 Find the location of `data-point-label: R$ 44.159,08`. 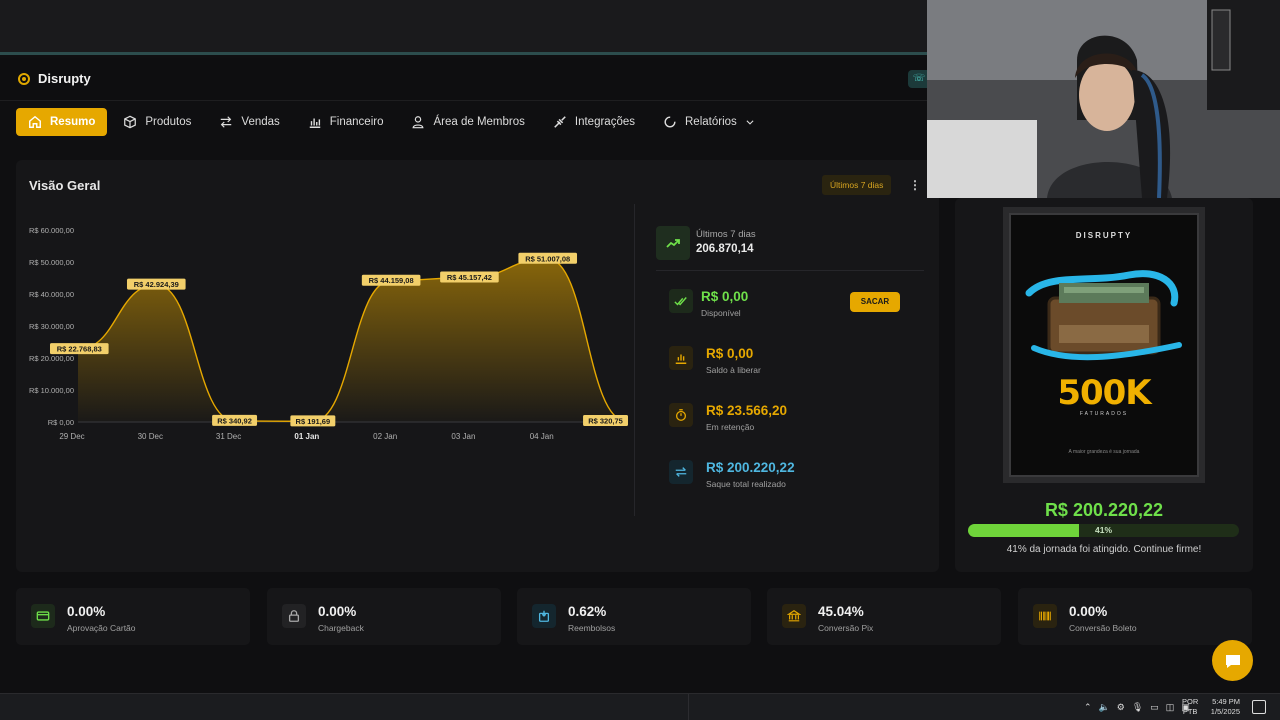

data-point-label: R$ 44.159,08 is located at coordinates (391, 280).